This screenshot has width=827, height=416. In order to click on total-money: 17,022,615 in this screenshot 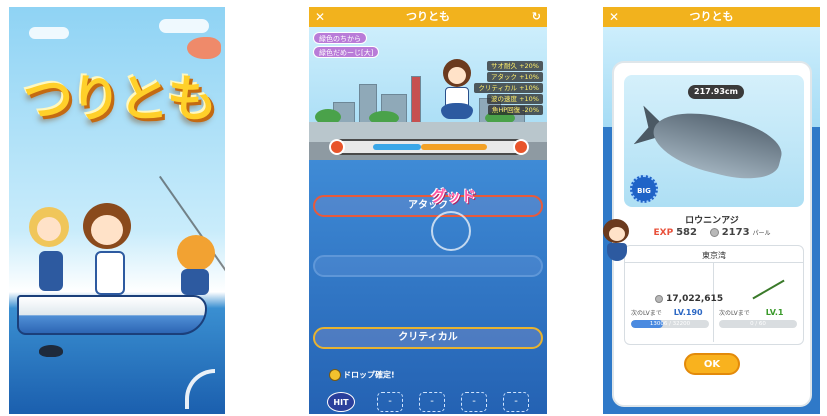, I will do `click(689, 299)`.